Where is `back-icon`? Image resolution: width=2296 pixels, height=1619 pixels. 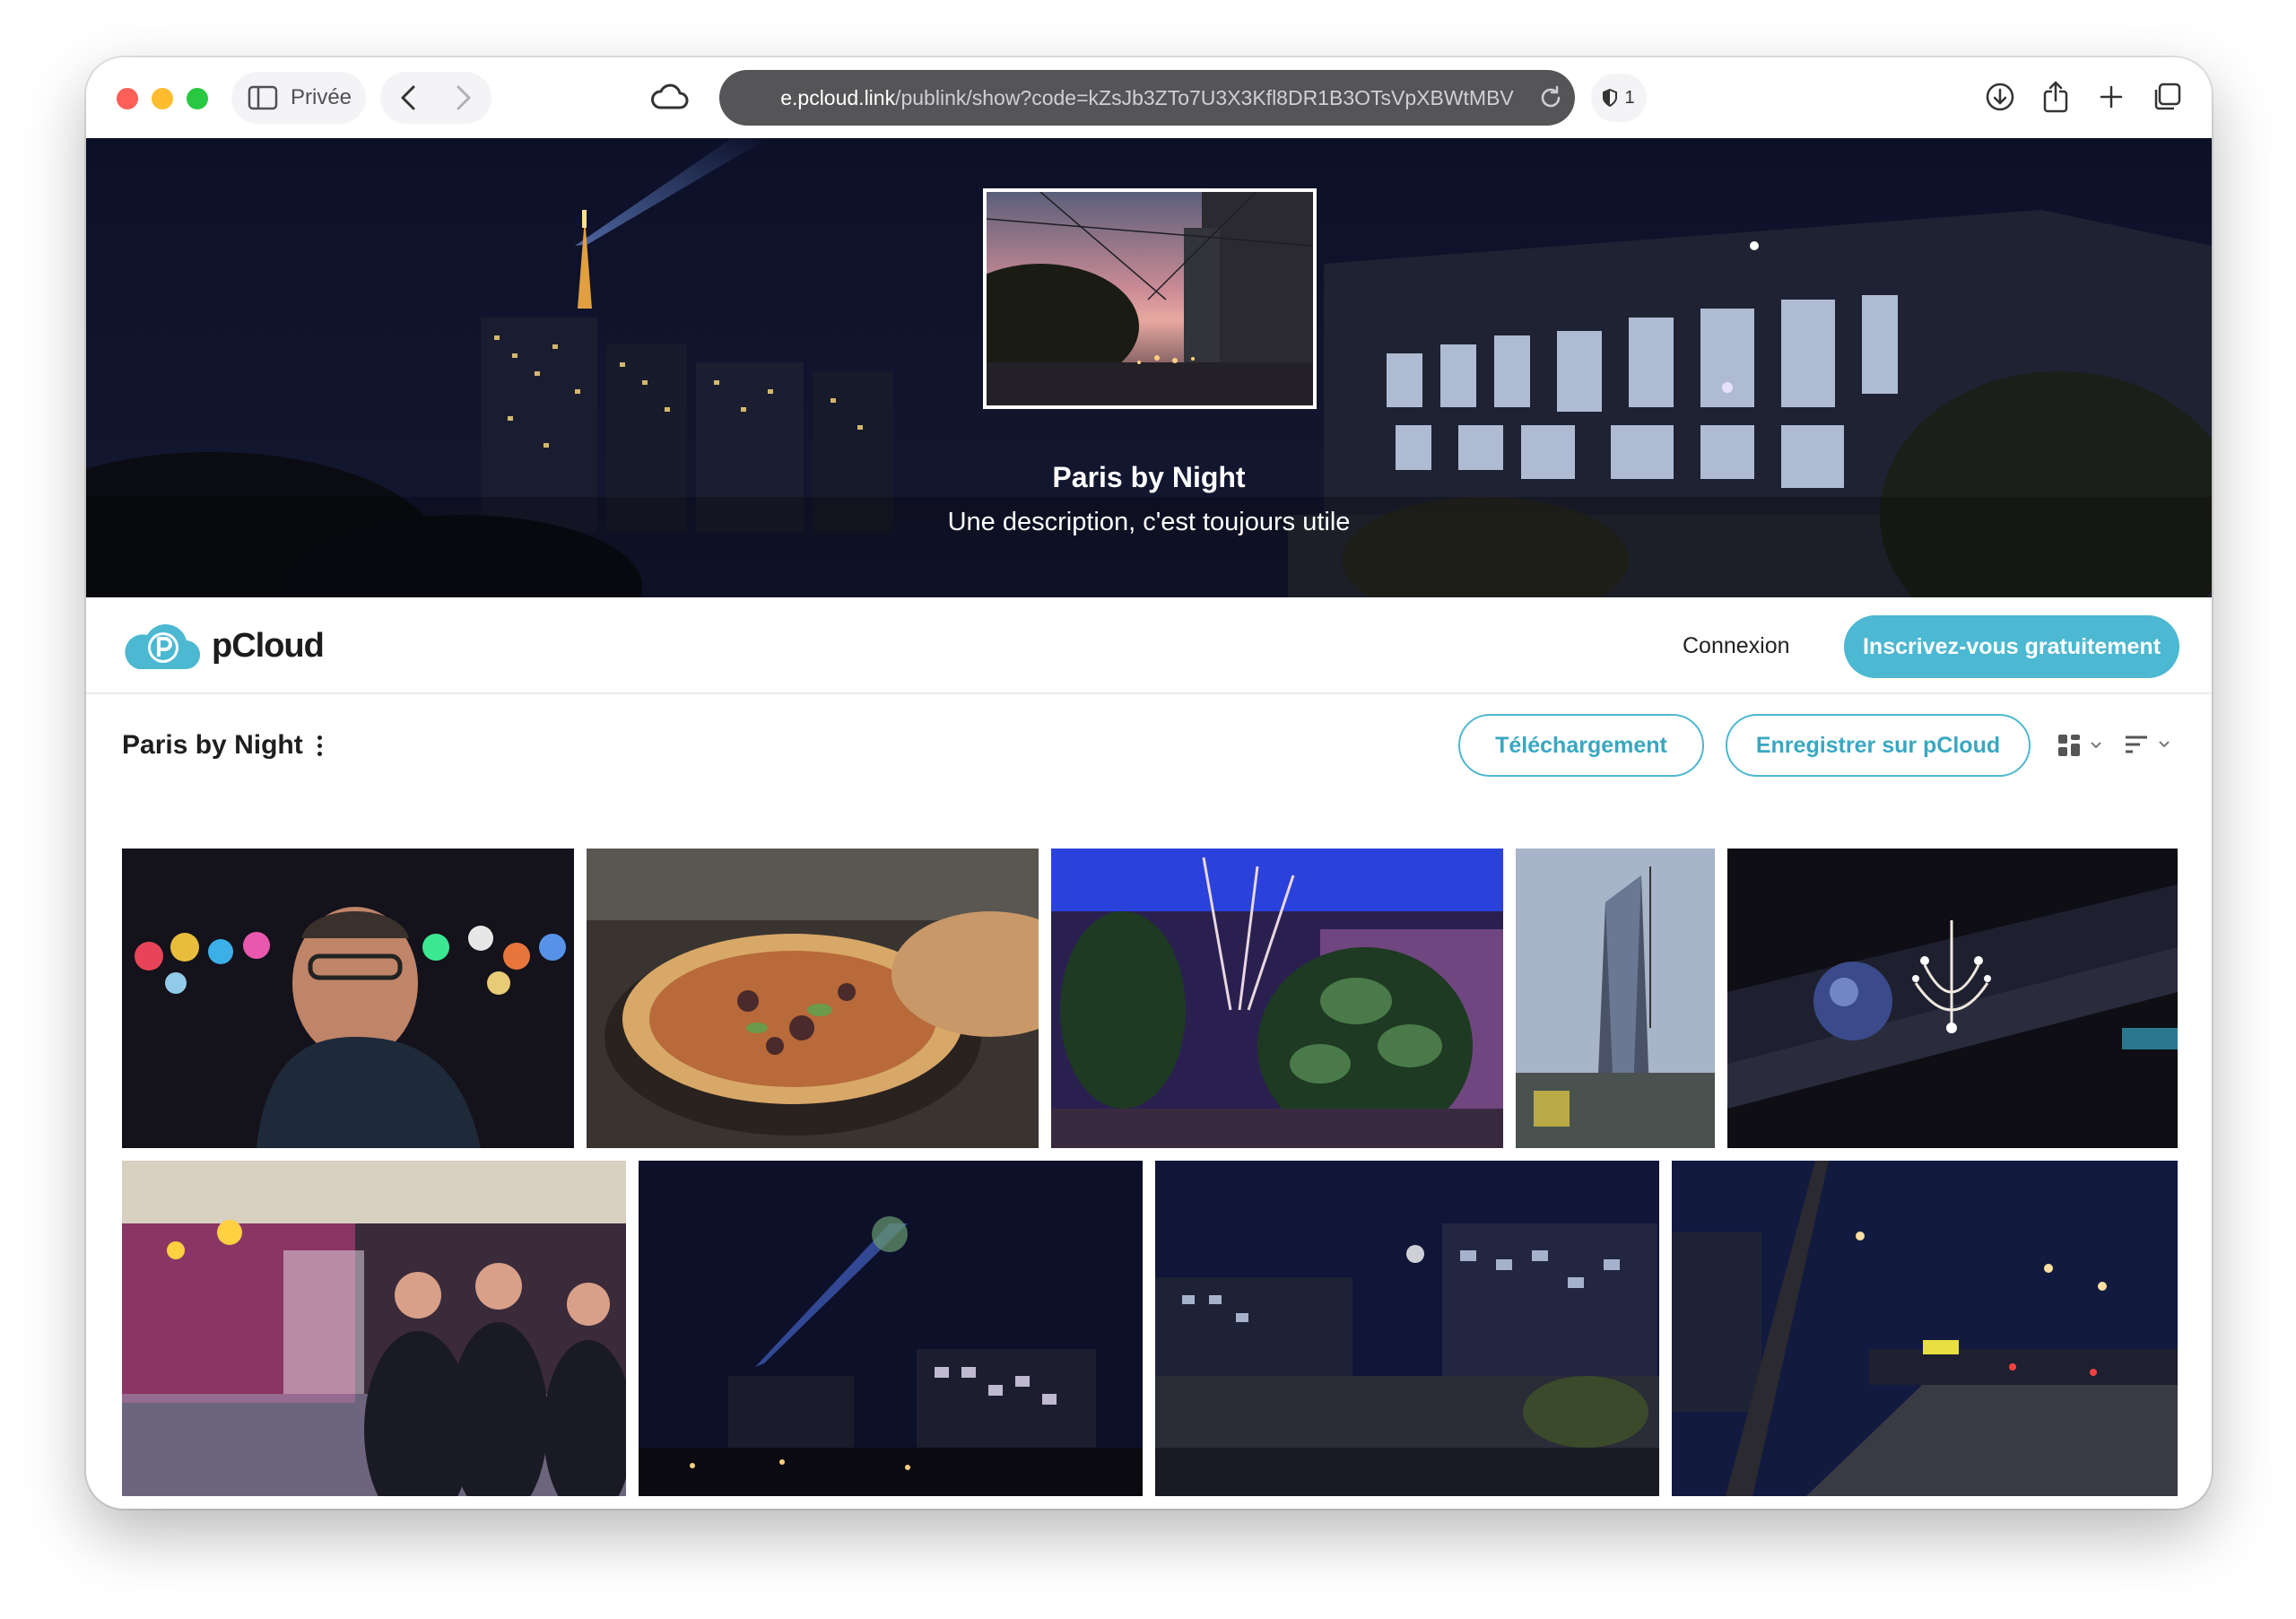 back-icon is located at coordinates (408, 97).